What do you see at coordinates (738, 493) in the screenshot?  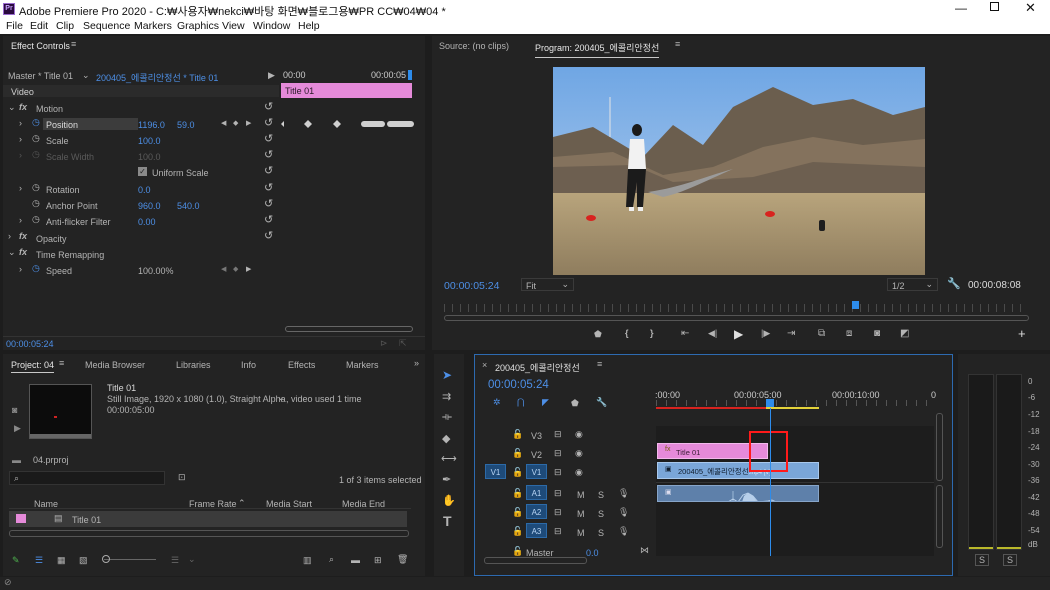 I see `audio-clip: ▣` at bounding box center [738, 493].